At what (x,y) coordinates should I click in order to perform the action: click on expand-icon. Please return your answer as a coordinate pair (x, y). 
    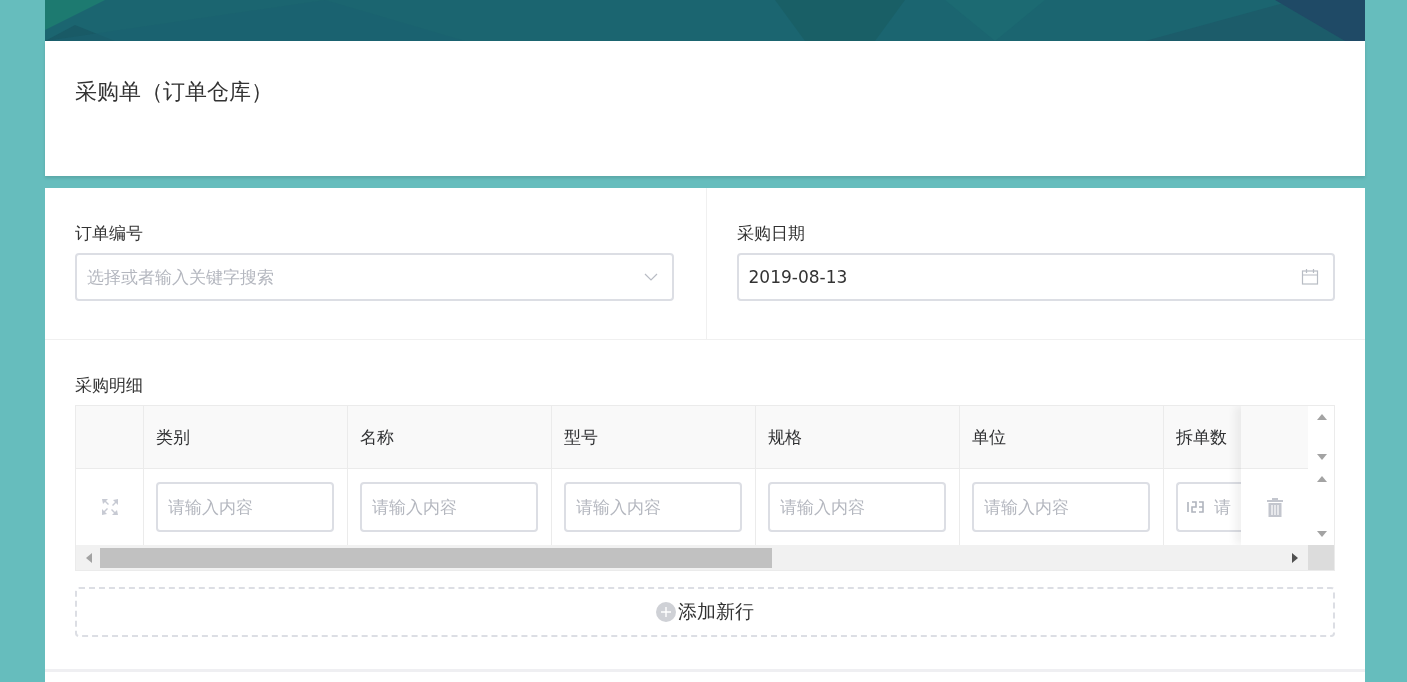
    Looking at the image, I should click on (109, 507).